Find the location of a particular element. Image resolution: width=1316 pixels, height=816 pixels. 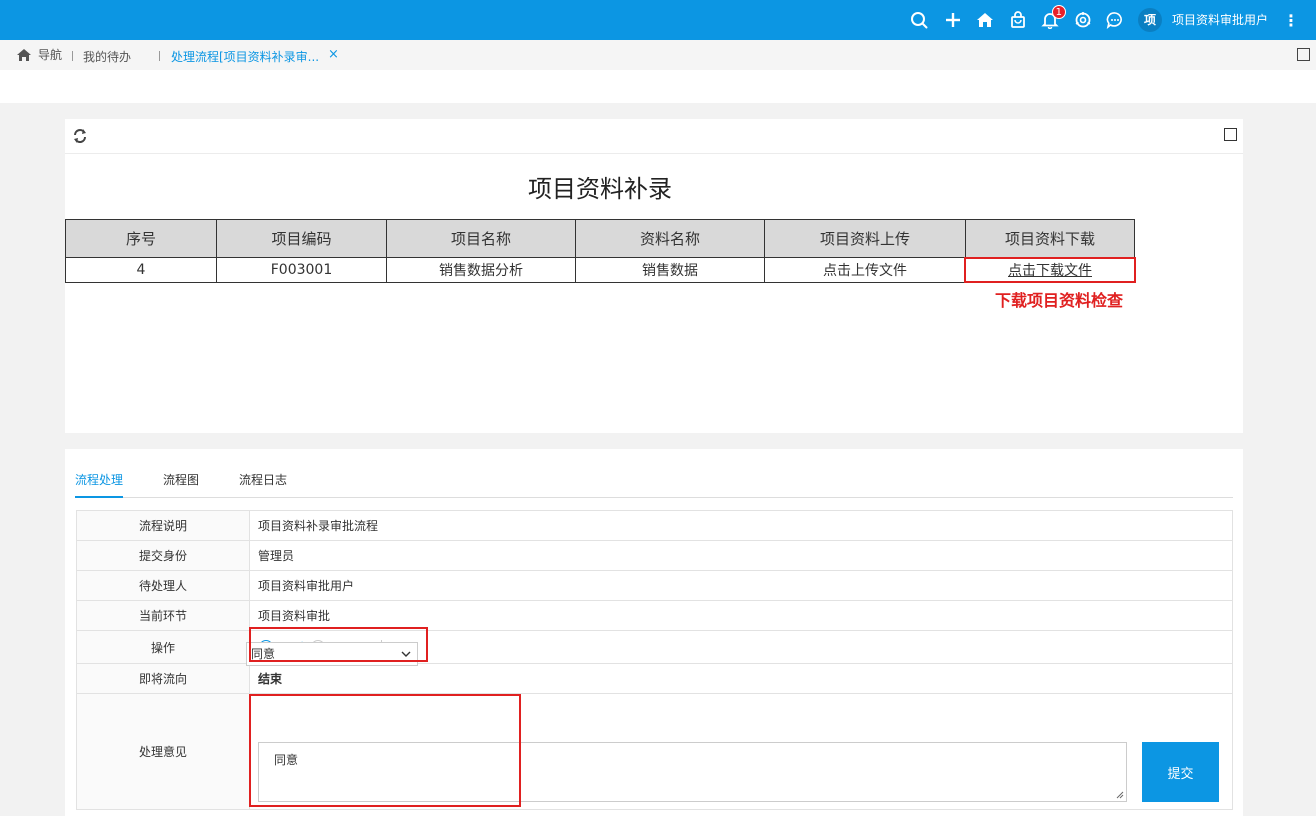

nav-home-label: 导航 is located at coordinates (50, 55).